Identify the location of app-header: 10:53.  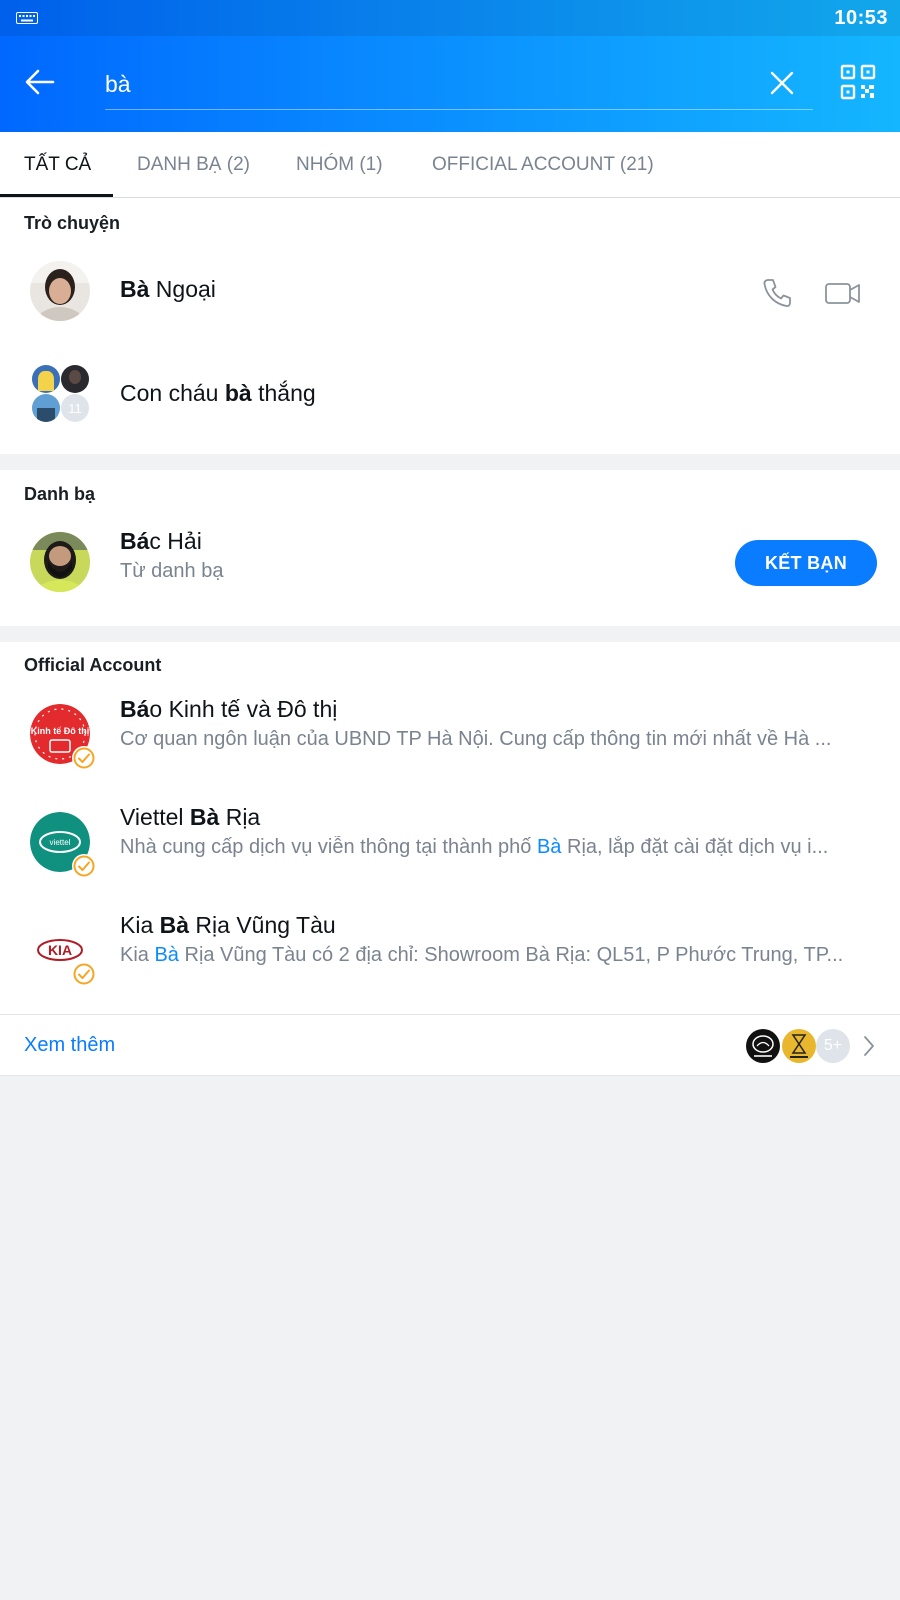
(450, 66).